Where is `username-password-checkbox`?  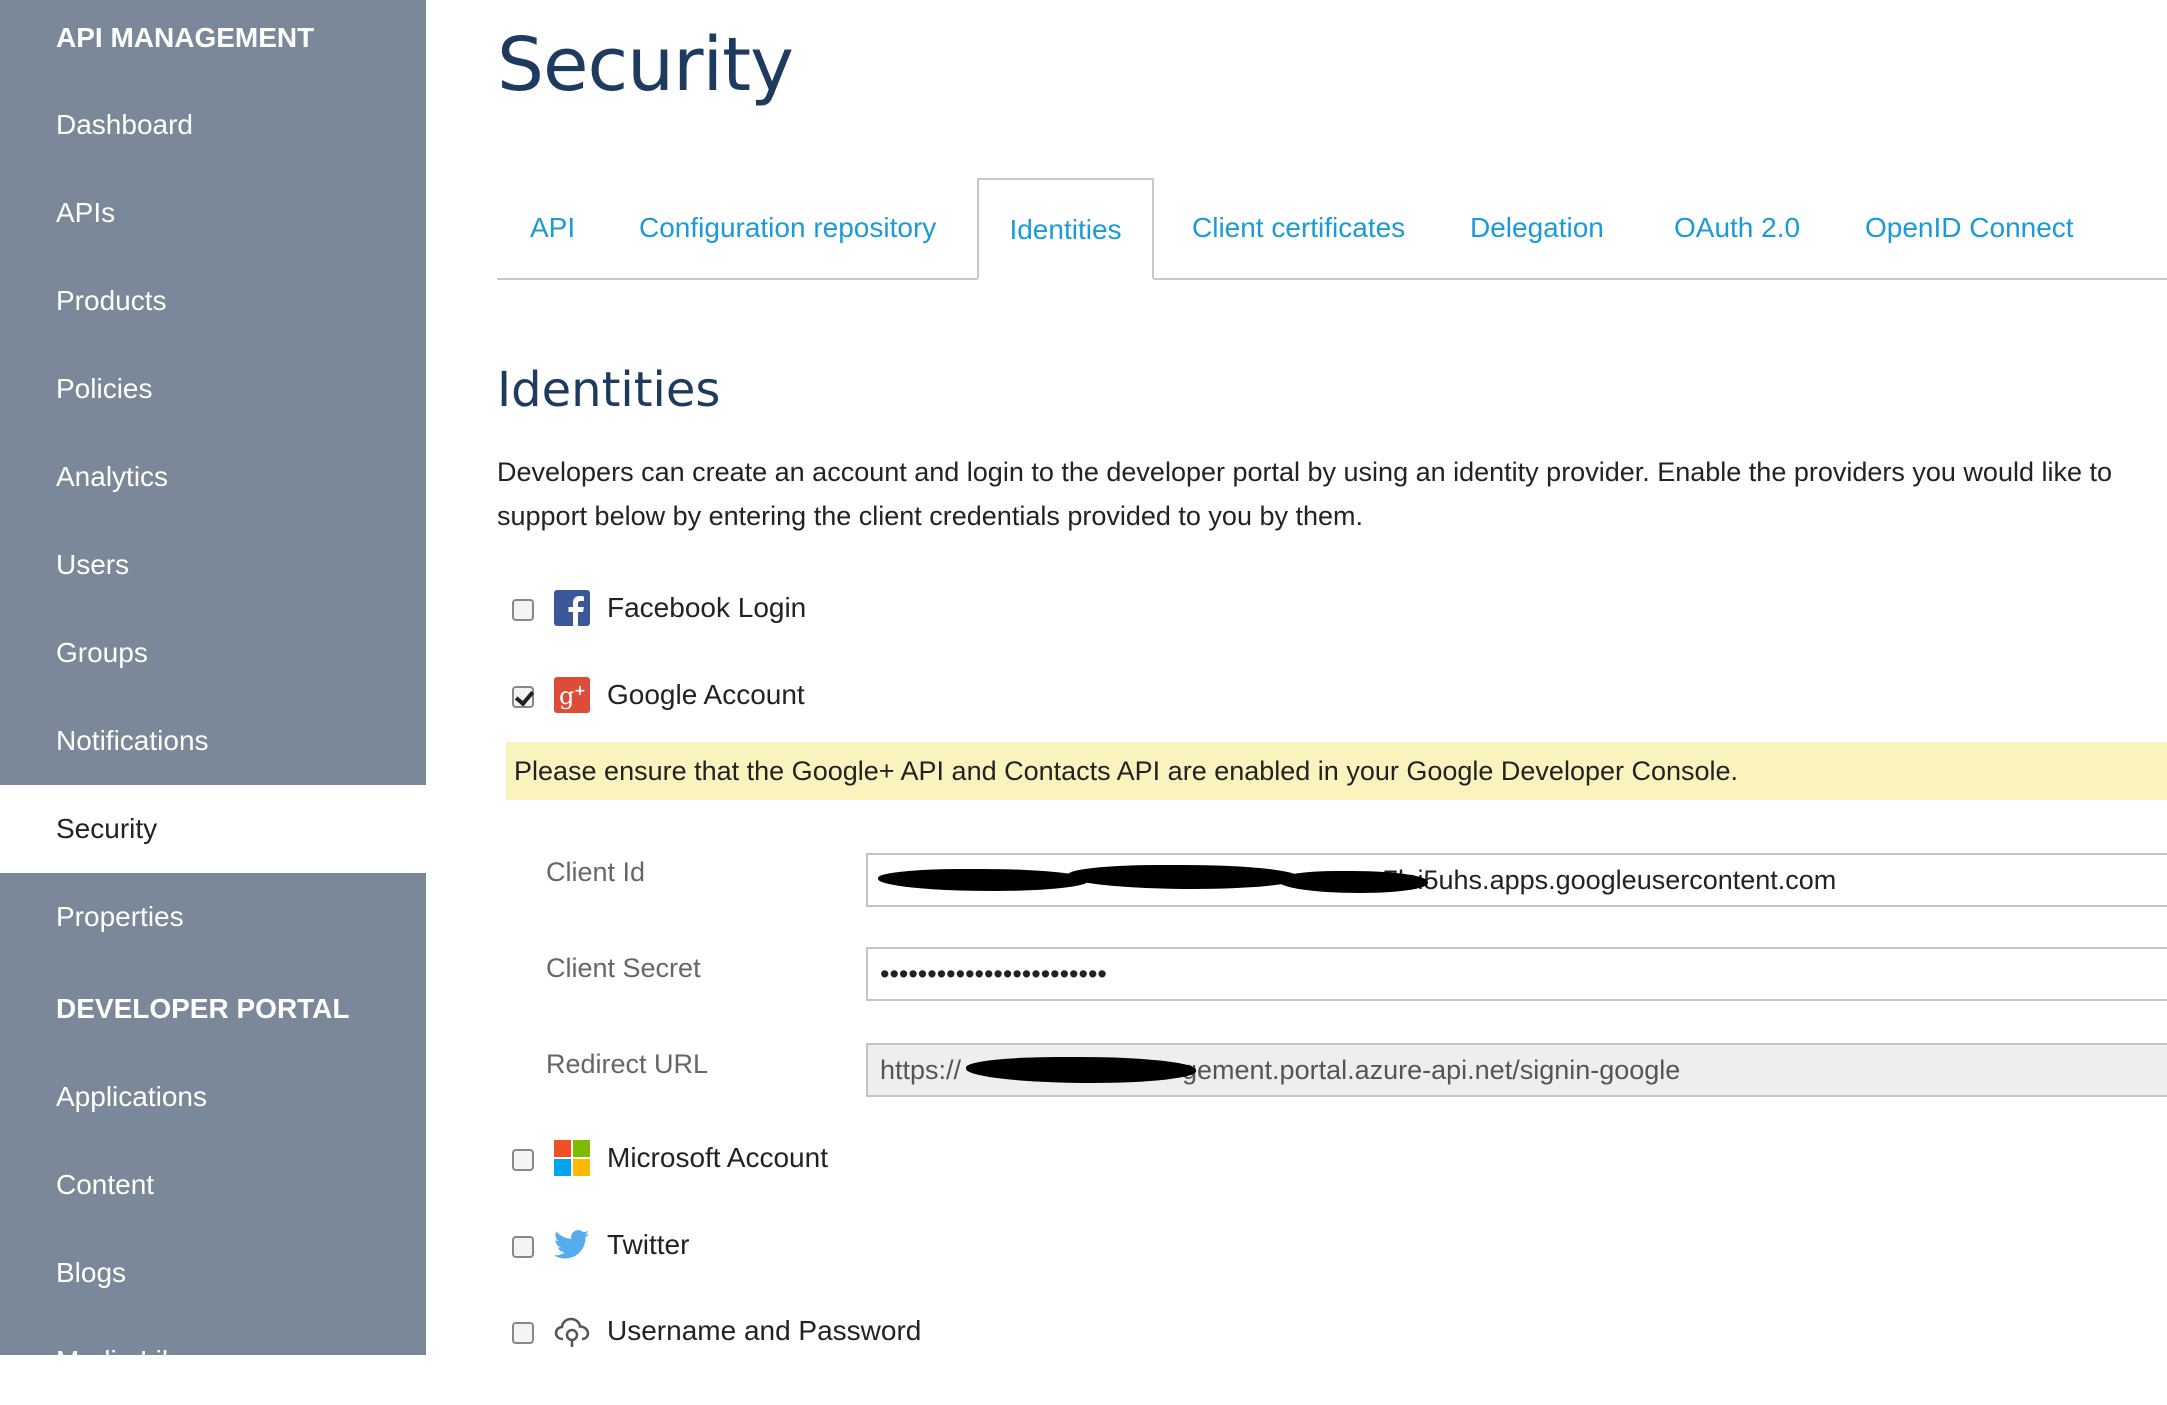
username-password-checkbox is located at coordinates (523, 1333).